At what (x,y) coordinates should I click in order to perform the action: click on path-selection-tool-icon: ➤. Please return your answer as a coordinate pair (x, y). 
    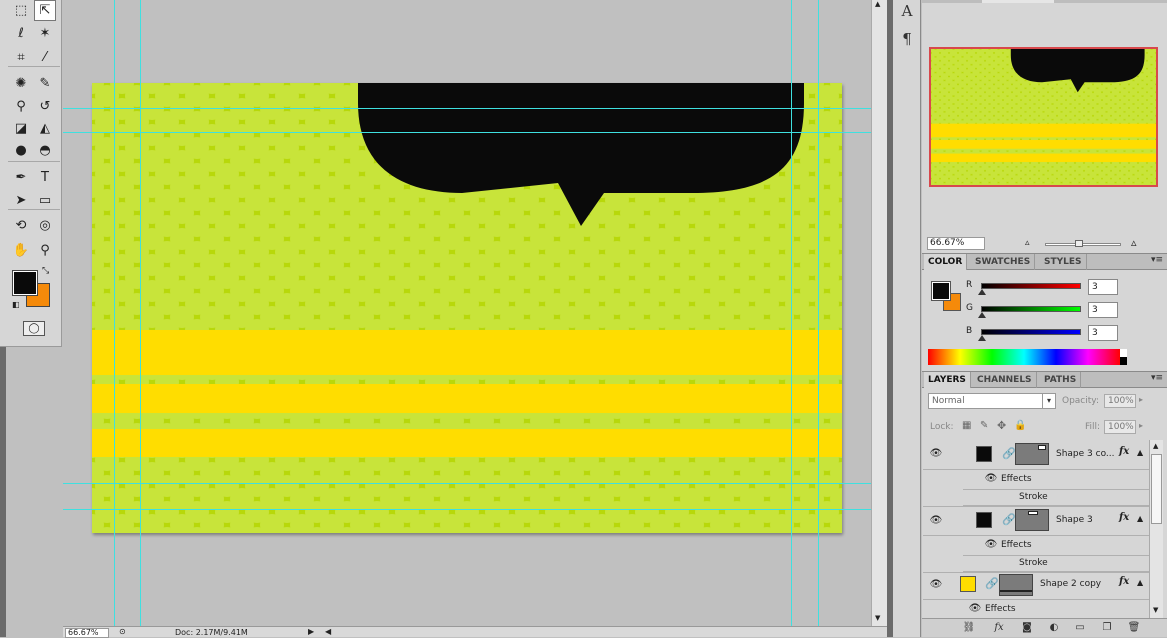
    Looking at the image, I should click on (21, 200).